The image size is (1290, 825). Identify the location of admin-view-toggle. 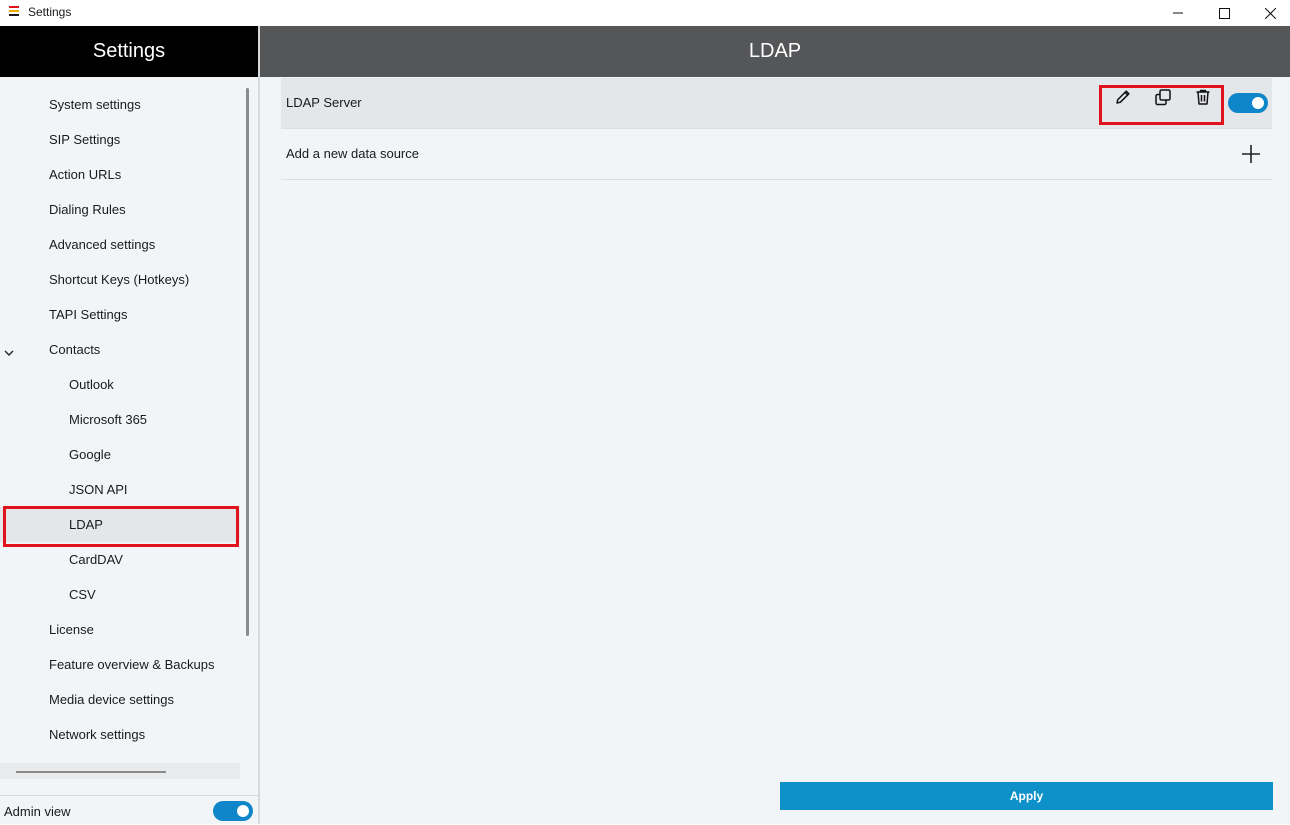
(233, 811).